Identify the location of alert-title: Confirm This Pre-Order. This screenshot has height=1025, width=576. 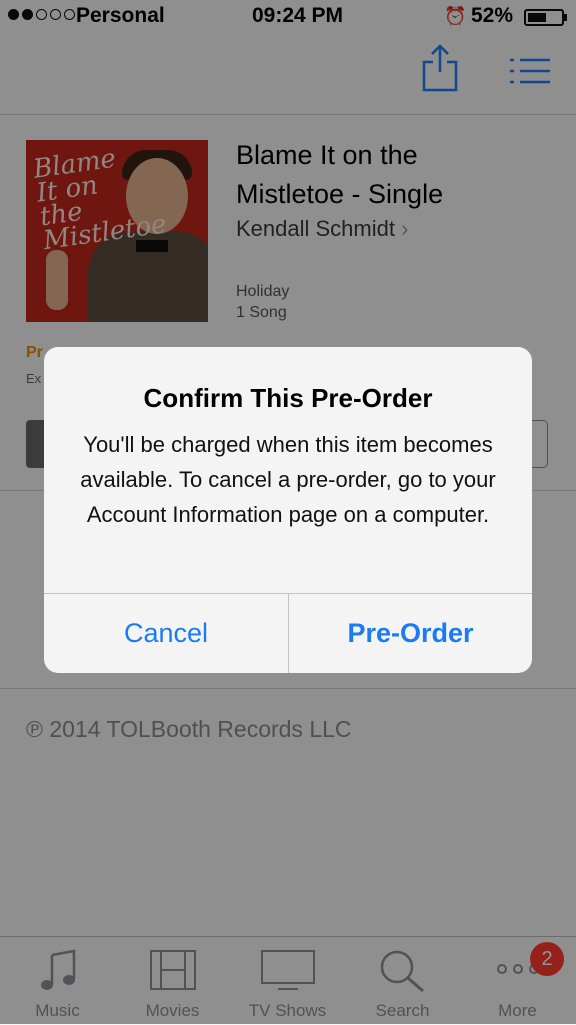
(288, 398).